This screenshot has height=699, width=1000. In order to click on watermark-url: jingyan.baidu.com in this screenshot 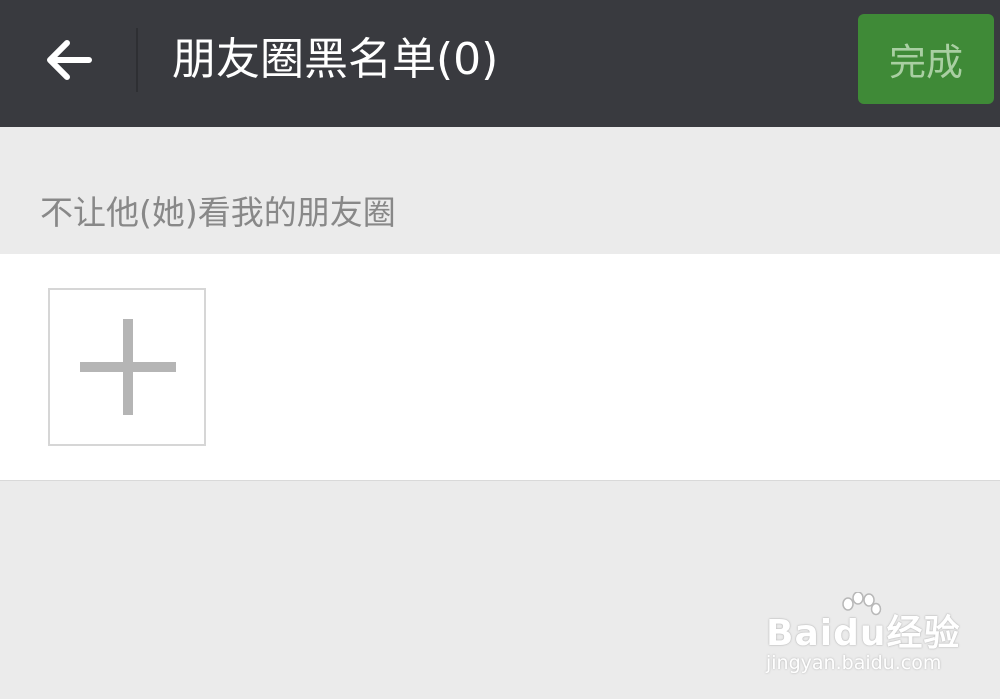, I will do `click(854, 663)`.